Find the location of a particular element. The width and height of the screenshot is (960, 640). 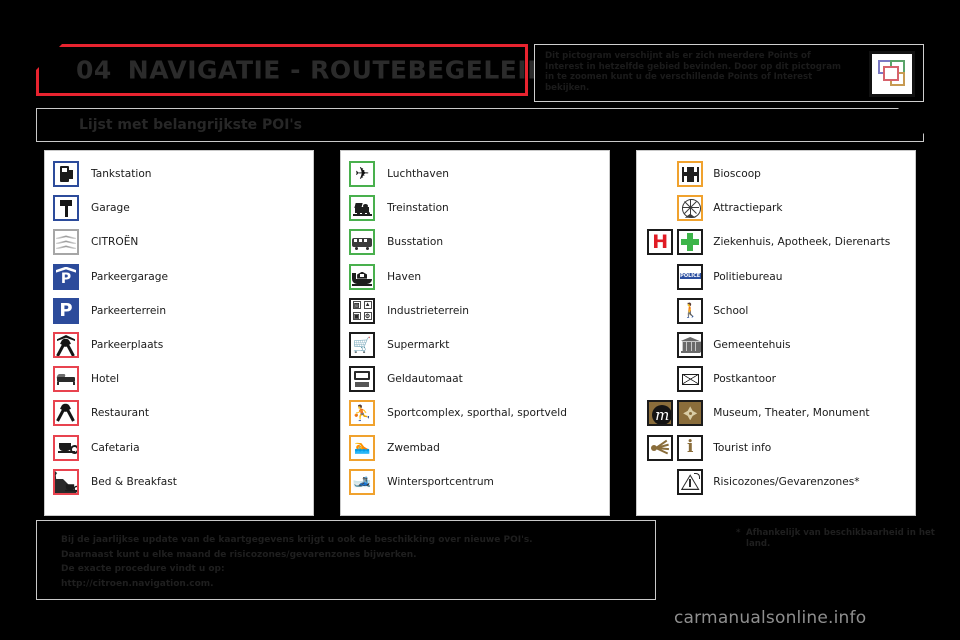

section-title-bar: Lijst met belangrijkste POI's is located at coordinates (480, 125).